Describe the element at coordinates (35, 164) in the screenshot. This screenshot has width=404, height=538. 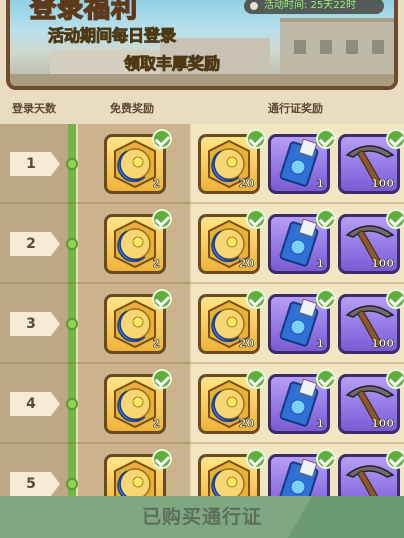
I see `day-label: 1` at that location.